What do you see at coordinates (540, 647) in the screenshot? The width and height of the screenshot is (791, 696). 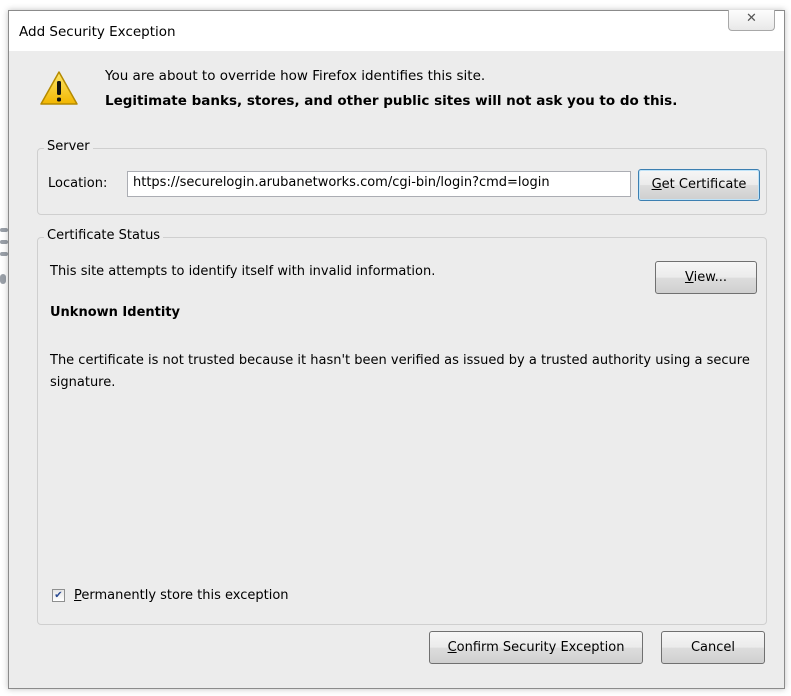 I see `confirm-label: onfirm Security Exception` at bounding box center [540, 647].